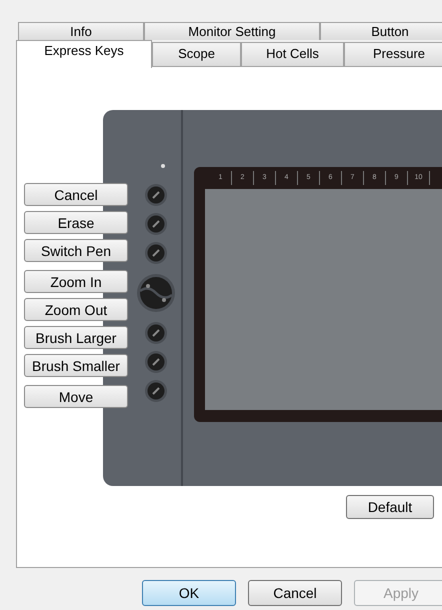 This screenshot has width=442, height=610. Describe the element at coordinates (76, 281) in the screenshot. I see `express-key-button: Zoom In` at that location.